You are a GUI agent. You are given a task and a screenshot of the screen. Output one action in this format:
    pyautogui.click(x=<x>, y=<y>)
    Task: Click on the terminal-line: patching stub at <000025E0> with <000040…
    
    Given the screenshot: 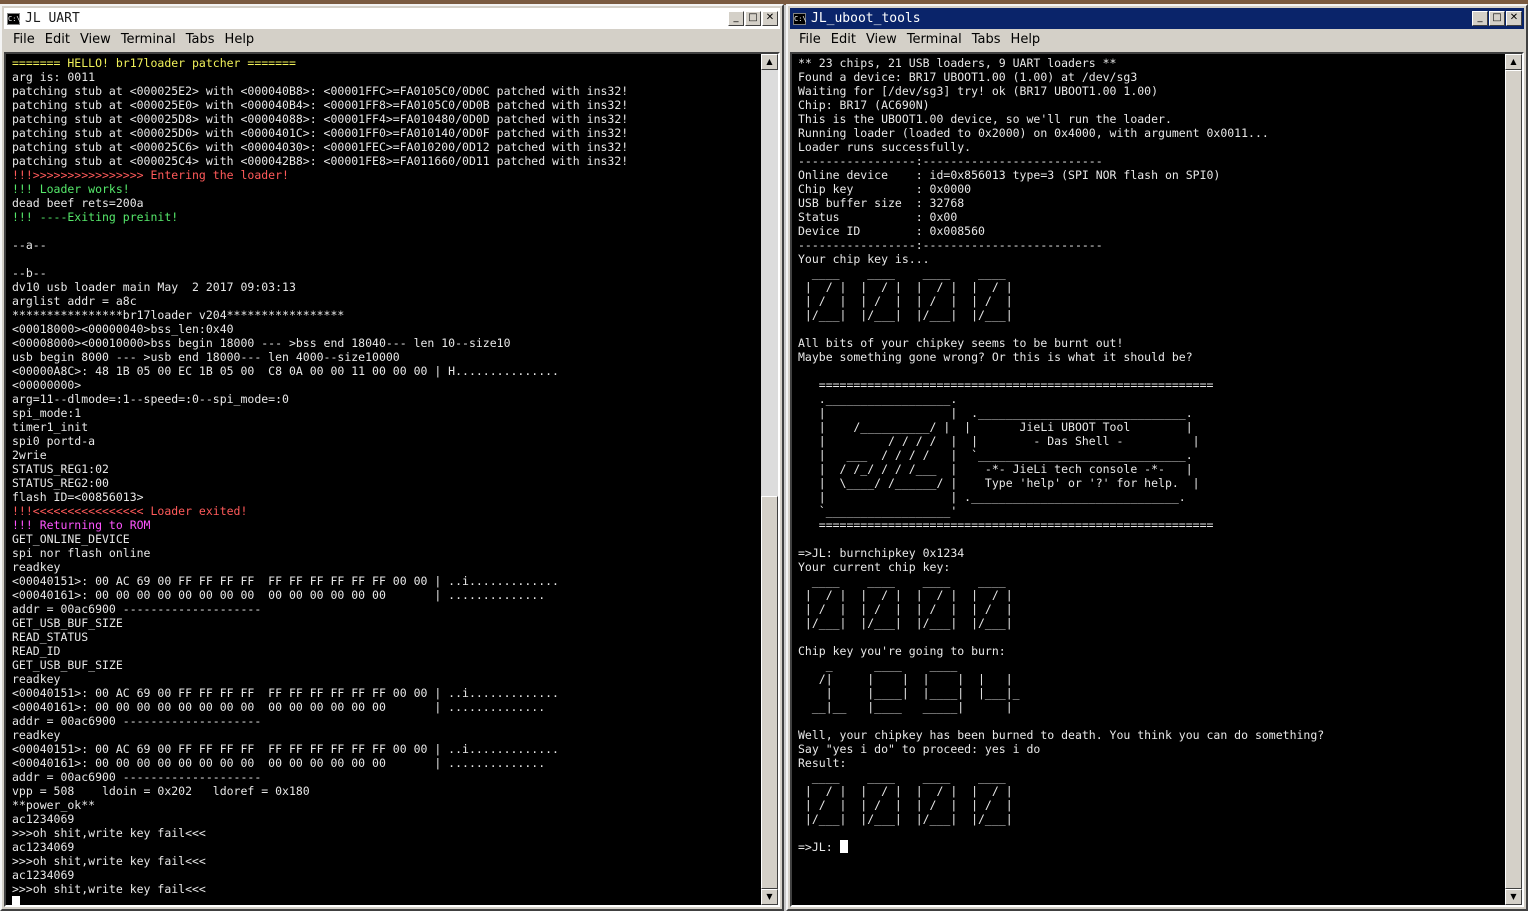 What is the action you would take?
    pyautogui.click(x=320, y=105)
    